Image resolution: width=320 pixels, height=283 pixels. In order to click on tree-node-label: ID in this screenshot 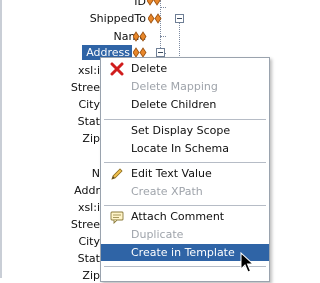, I will do `click(133, 4)`.